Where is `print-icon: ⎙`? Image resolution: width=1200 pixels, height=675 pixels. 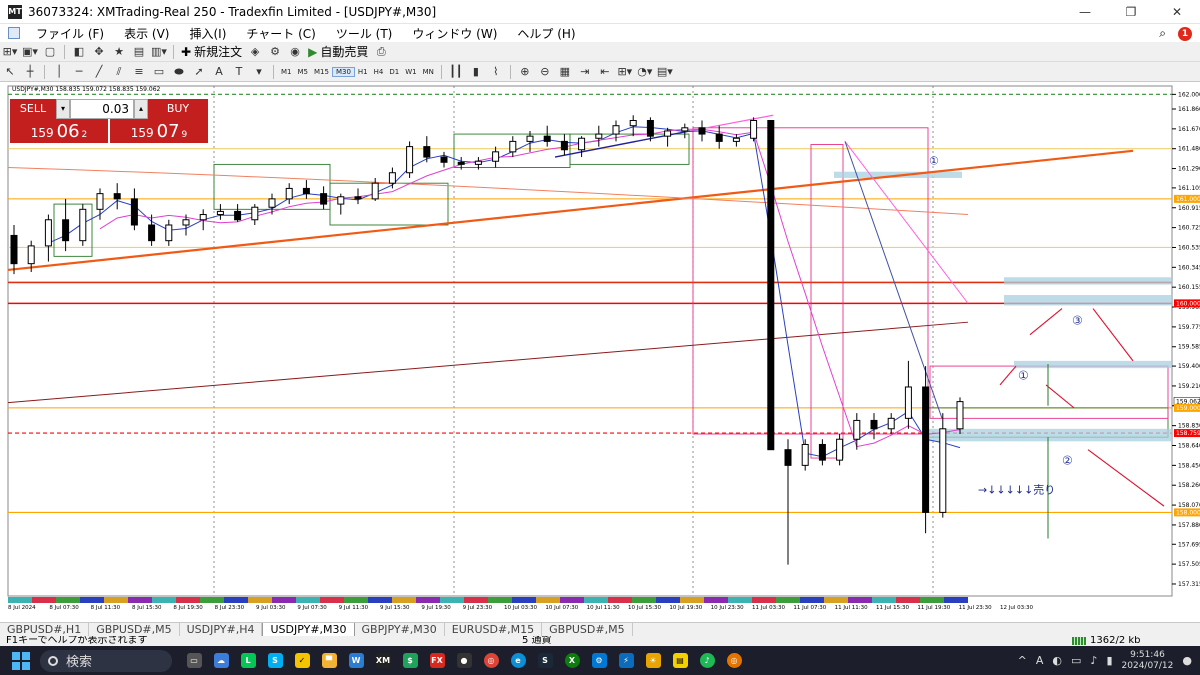 print-icon: ⎙ is located at coordinates (381, 52).